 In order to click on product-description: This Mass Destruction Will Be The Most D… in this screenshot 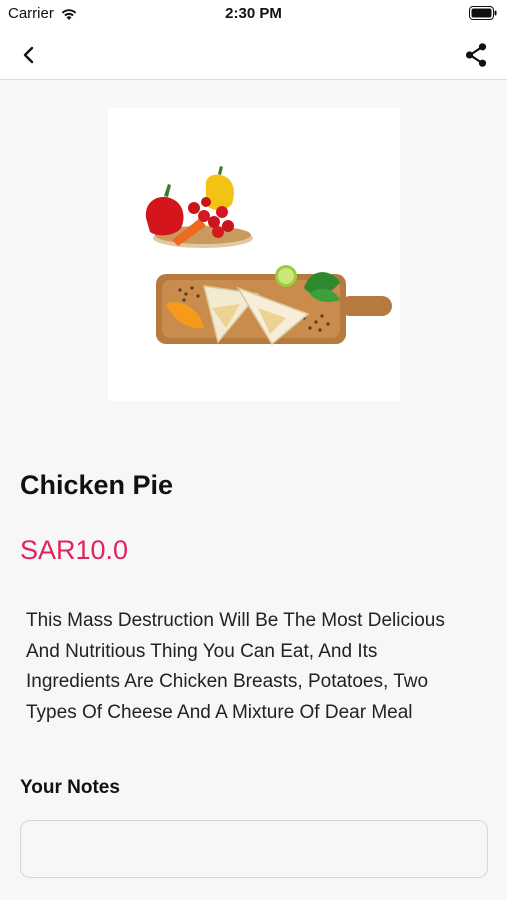, I will do `click(235, 666)`.